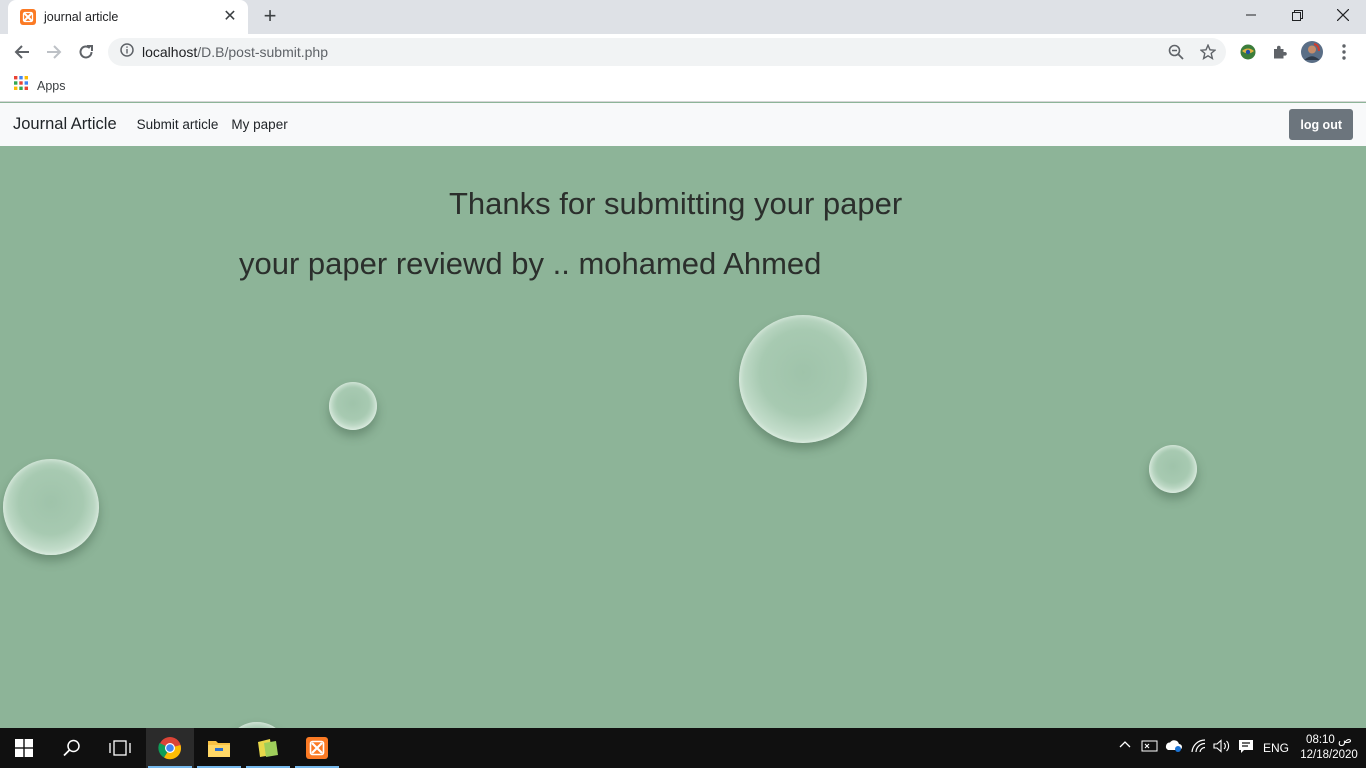 The width and height of the screenshot is (1366, 768). What do you see at coordinates (24, 748) in the screenshot?
I see `windows-start-icon` at bounding box center [24, 748].